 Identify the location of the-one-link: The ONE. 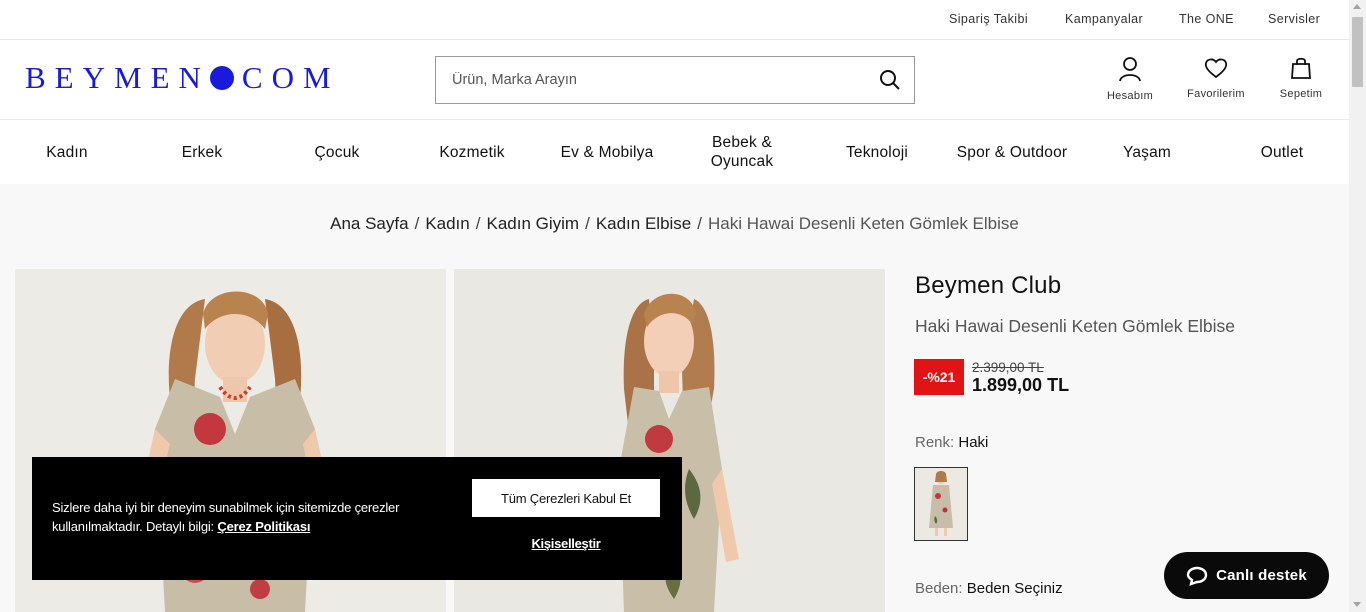
(1206, 19).